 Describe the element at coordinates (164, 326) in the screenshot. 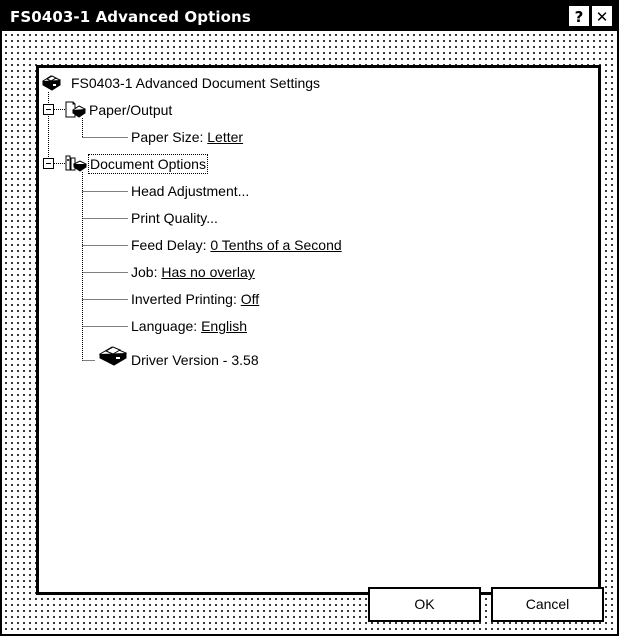

I see `language-label: Language:` at that location.